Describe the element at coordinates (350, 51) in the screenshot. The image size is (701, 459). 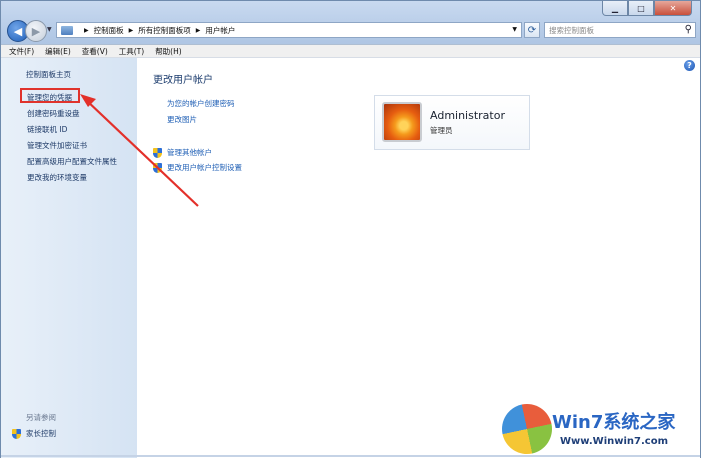
I see `menu-bar: 文件(F) 编辑(E) 查看(V) 工具(T) 帮助(H)` at that location.